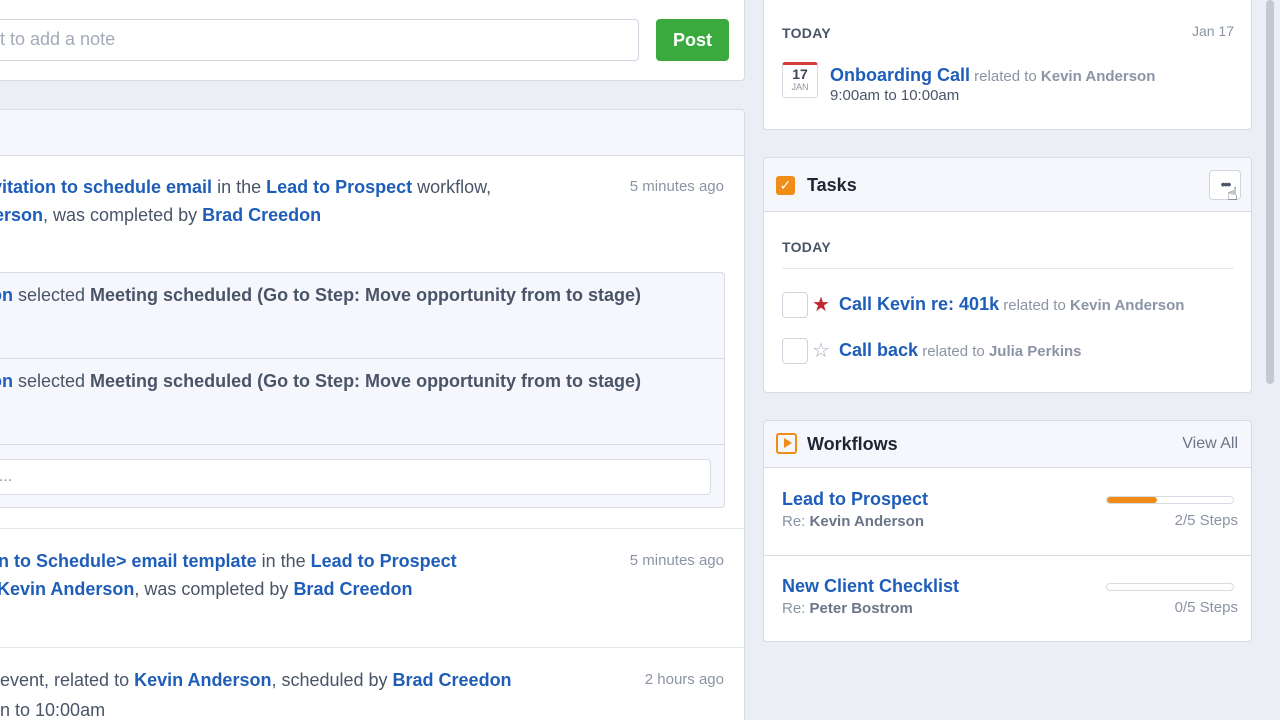  I want to click on checkbox-icon: ✓, so click(785, 185).